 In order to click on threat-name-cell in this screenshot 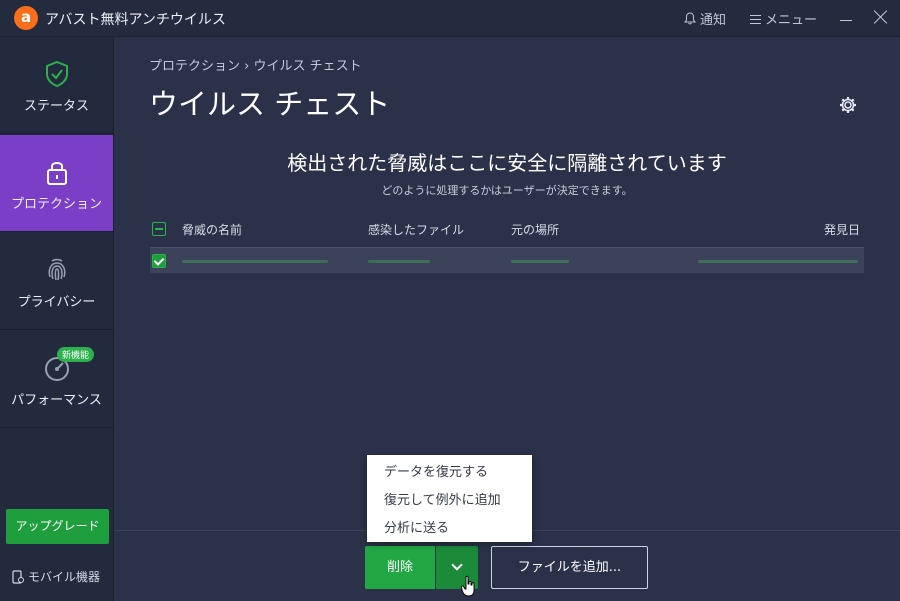, I will do `click(255, 261)`.